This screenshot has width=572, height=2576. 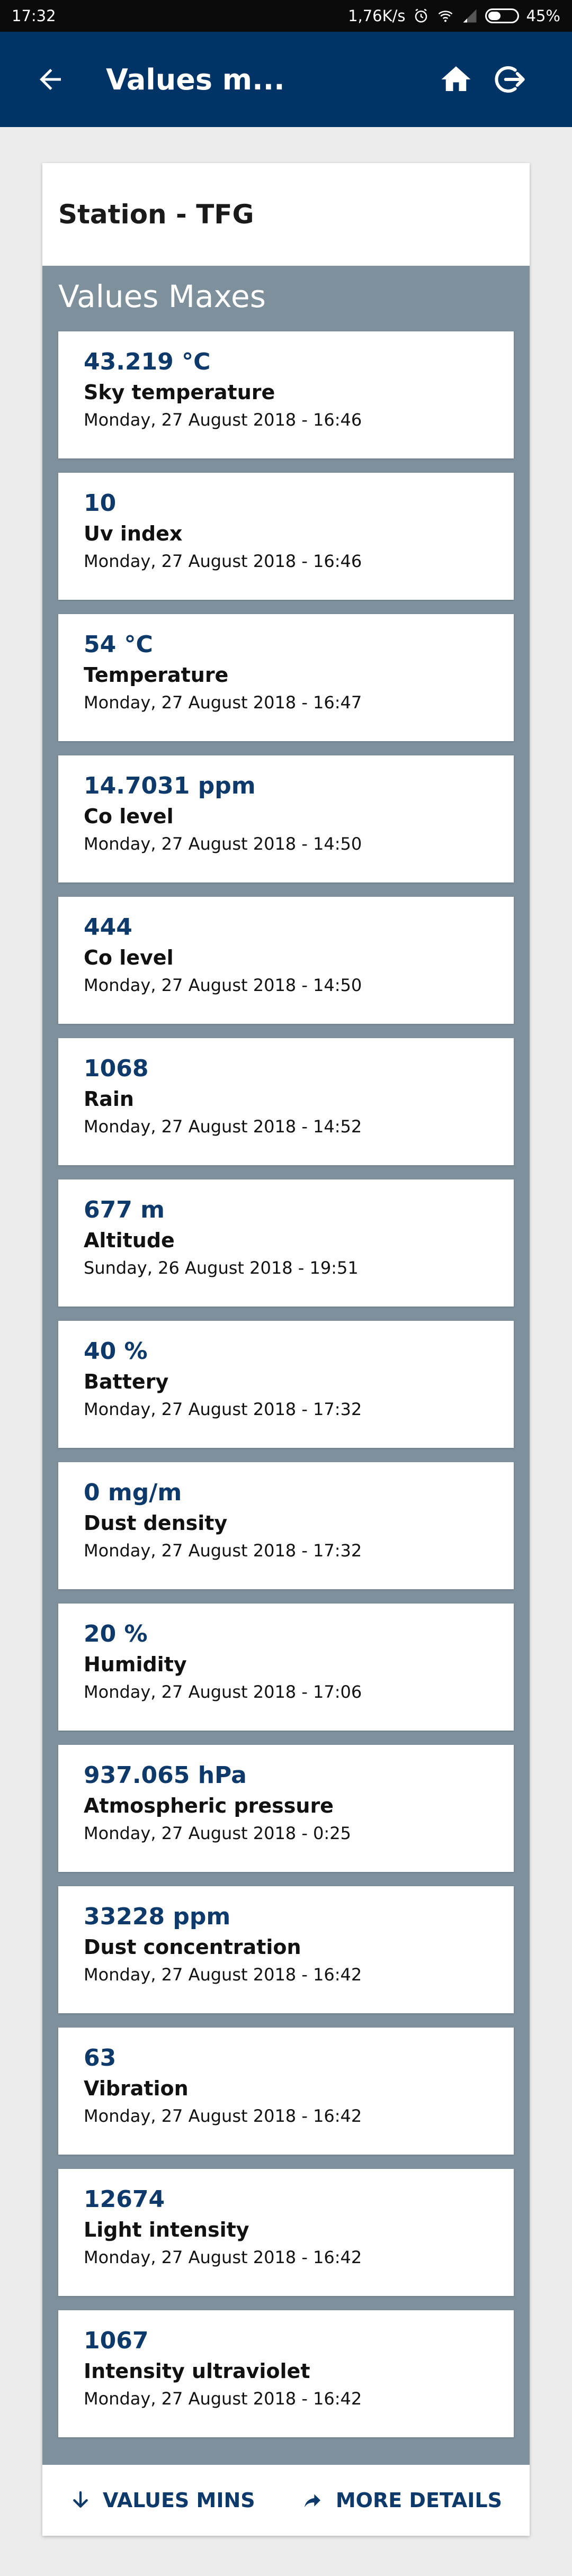 What do you see at coordinates (312, 2501) in the screenshot?
I see `share-arrow-icon` at bounding box center [312, 2501].